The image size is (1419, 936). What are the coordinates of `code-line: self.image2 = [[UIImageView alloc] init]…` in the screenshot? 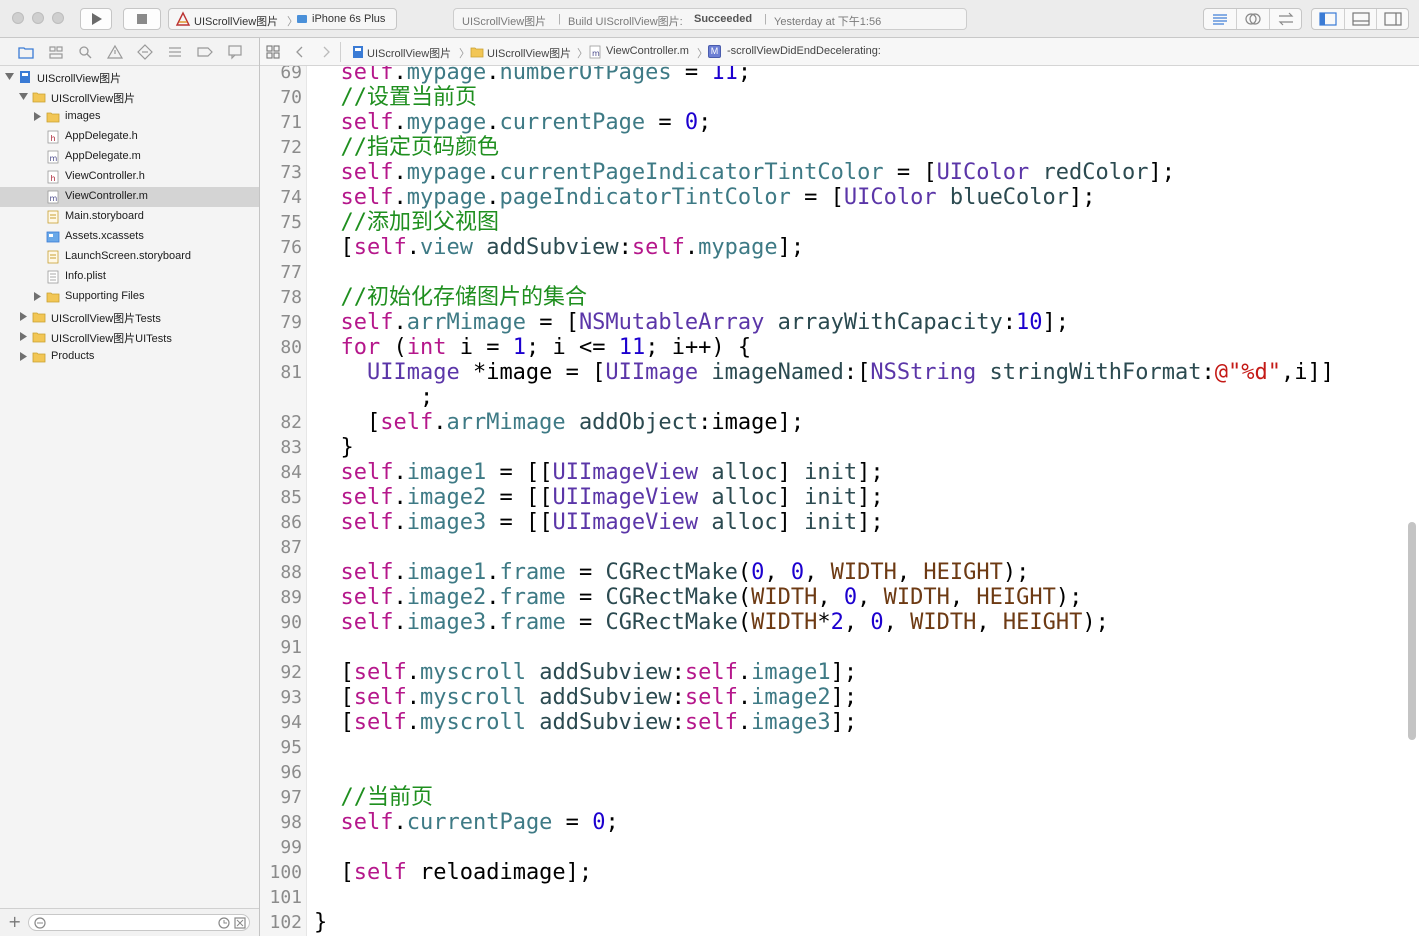 It's located at (599, 497).